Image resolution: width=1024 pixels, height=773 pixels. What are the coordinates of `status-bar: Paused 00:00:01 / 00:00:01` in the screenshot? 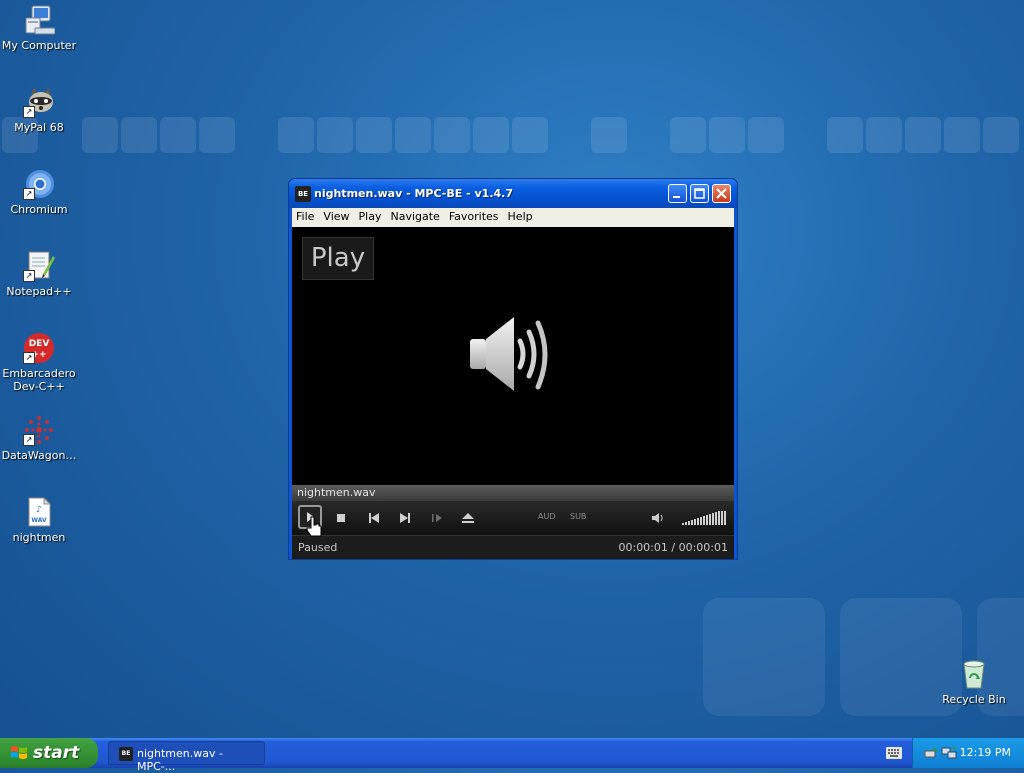 It's located at (513, 547).